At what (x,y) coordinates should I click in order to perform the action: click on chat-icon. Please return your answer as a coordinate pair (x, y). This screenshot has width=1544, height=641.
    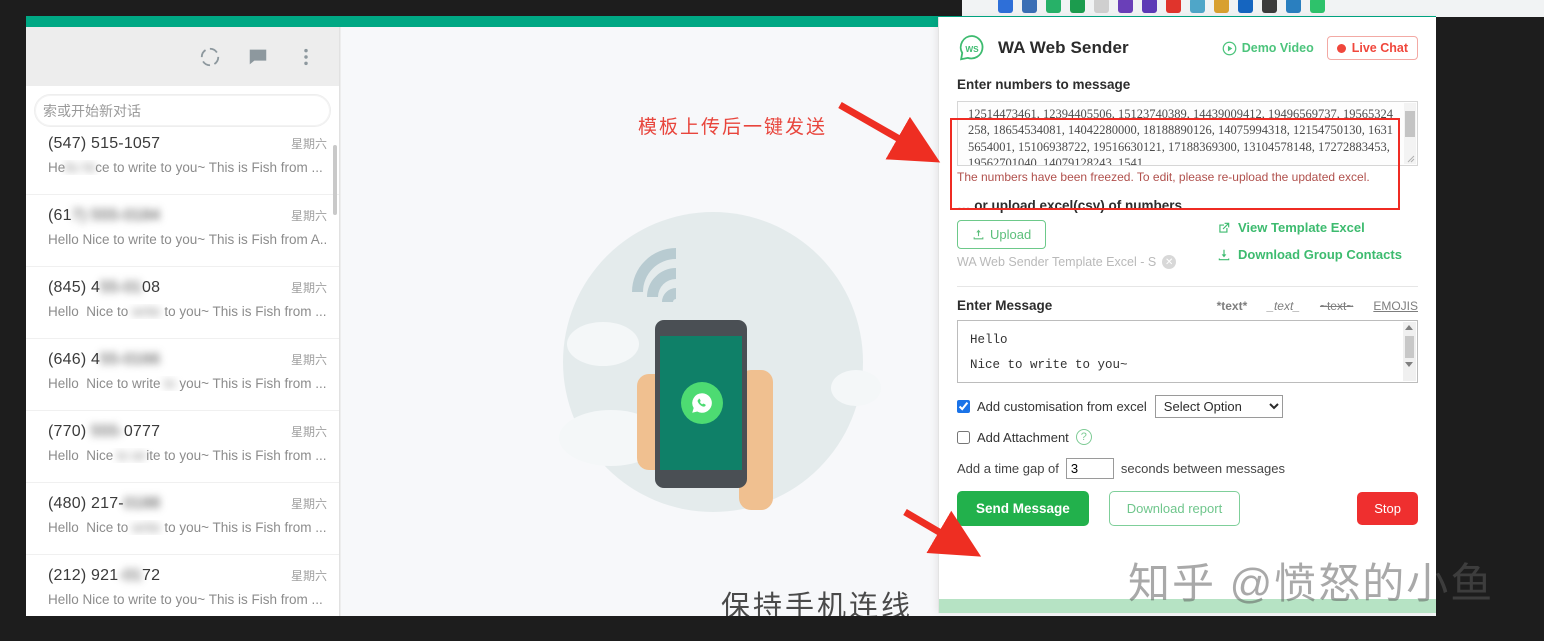
    Looking at the image, I should click on (1317, 6).